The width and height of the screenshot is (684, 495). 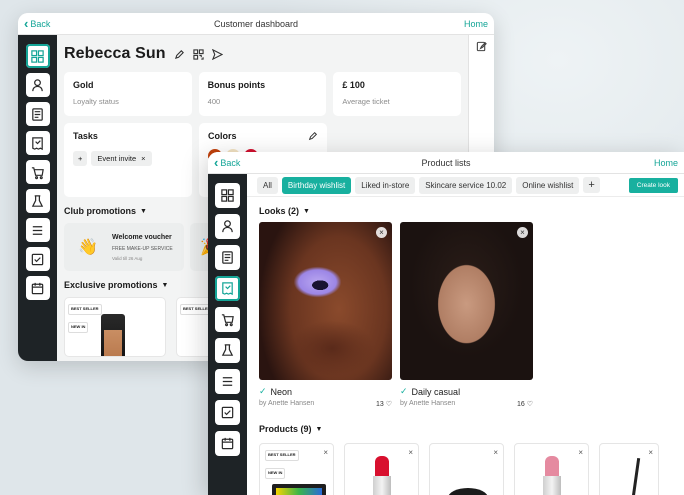 What do you see at coordinates (382, 466) in the screenshot?
I see `red-lipstick-image` at bounding box center [382, 466].